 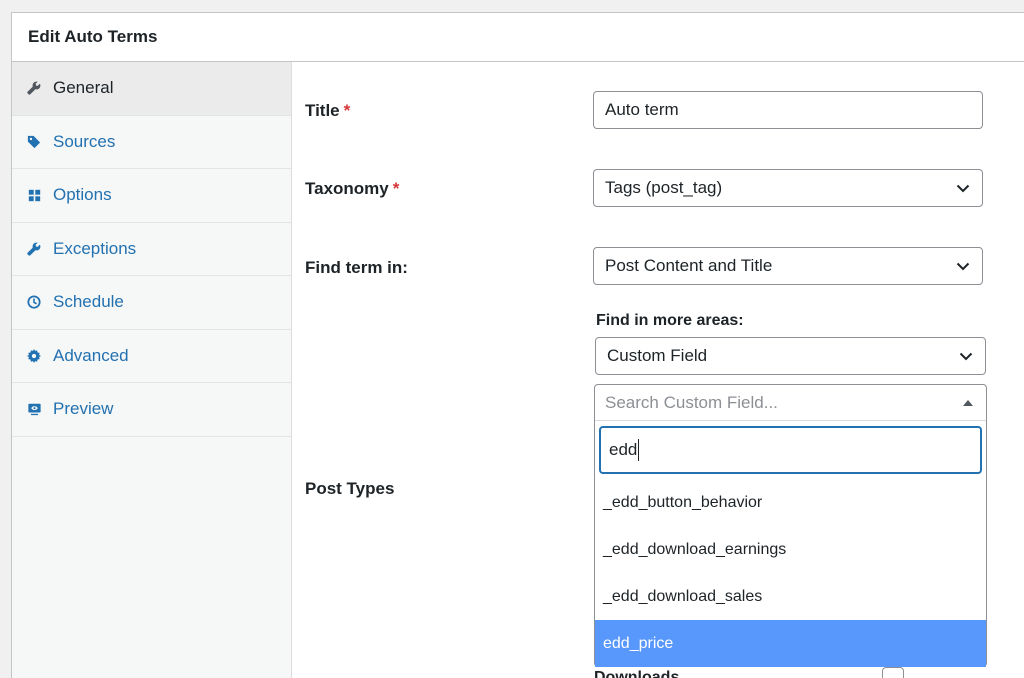 I want to click on find-term-label: Find term in:, so click(x=356, y=267).